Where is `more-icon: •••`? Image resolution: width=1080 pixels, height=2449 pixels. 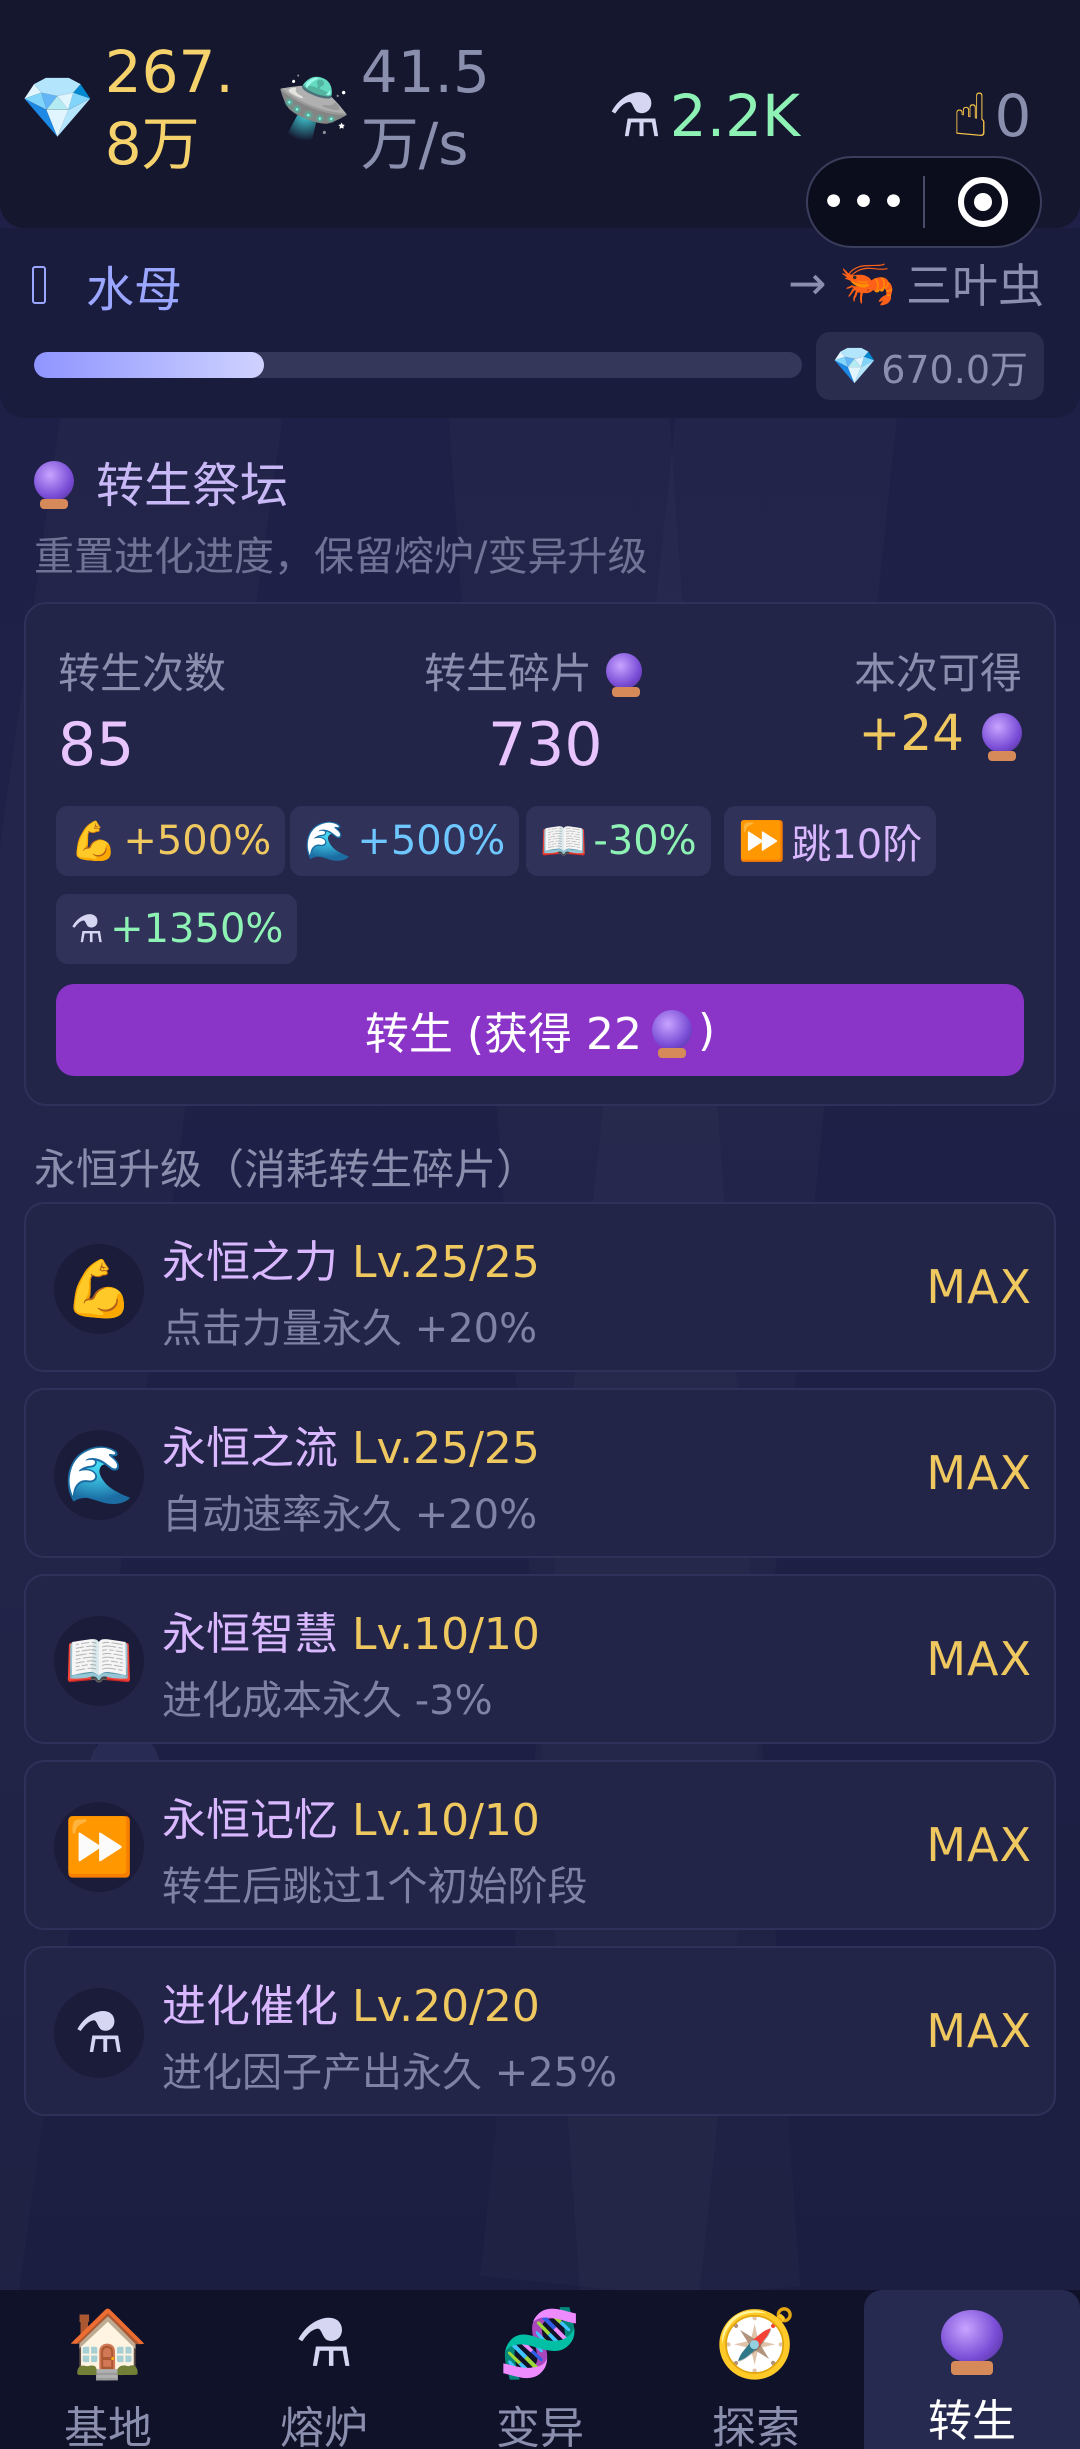 more-icon: ••• is located at coordinates (865, 202).